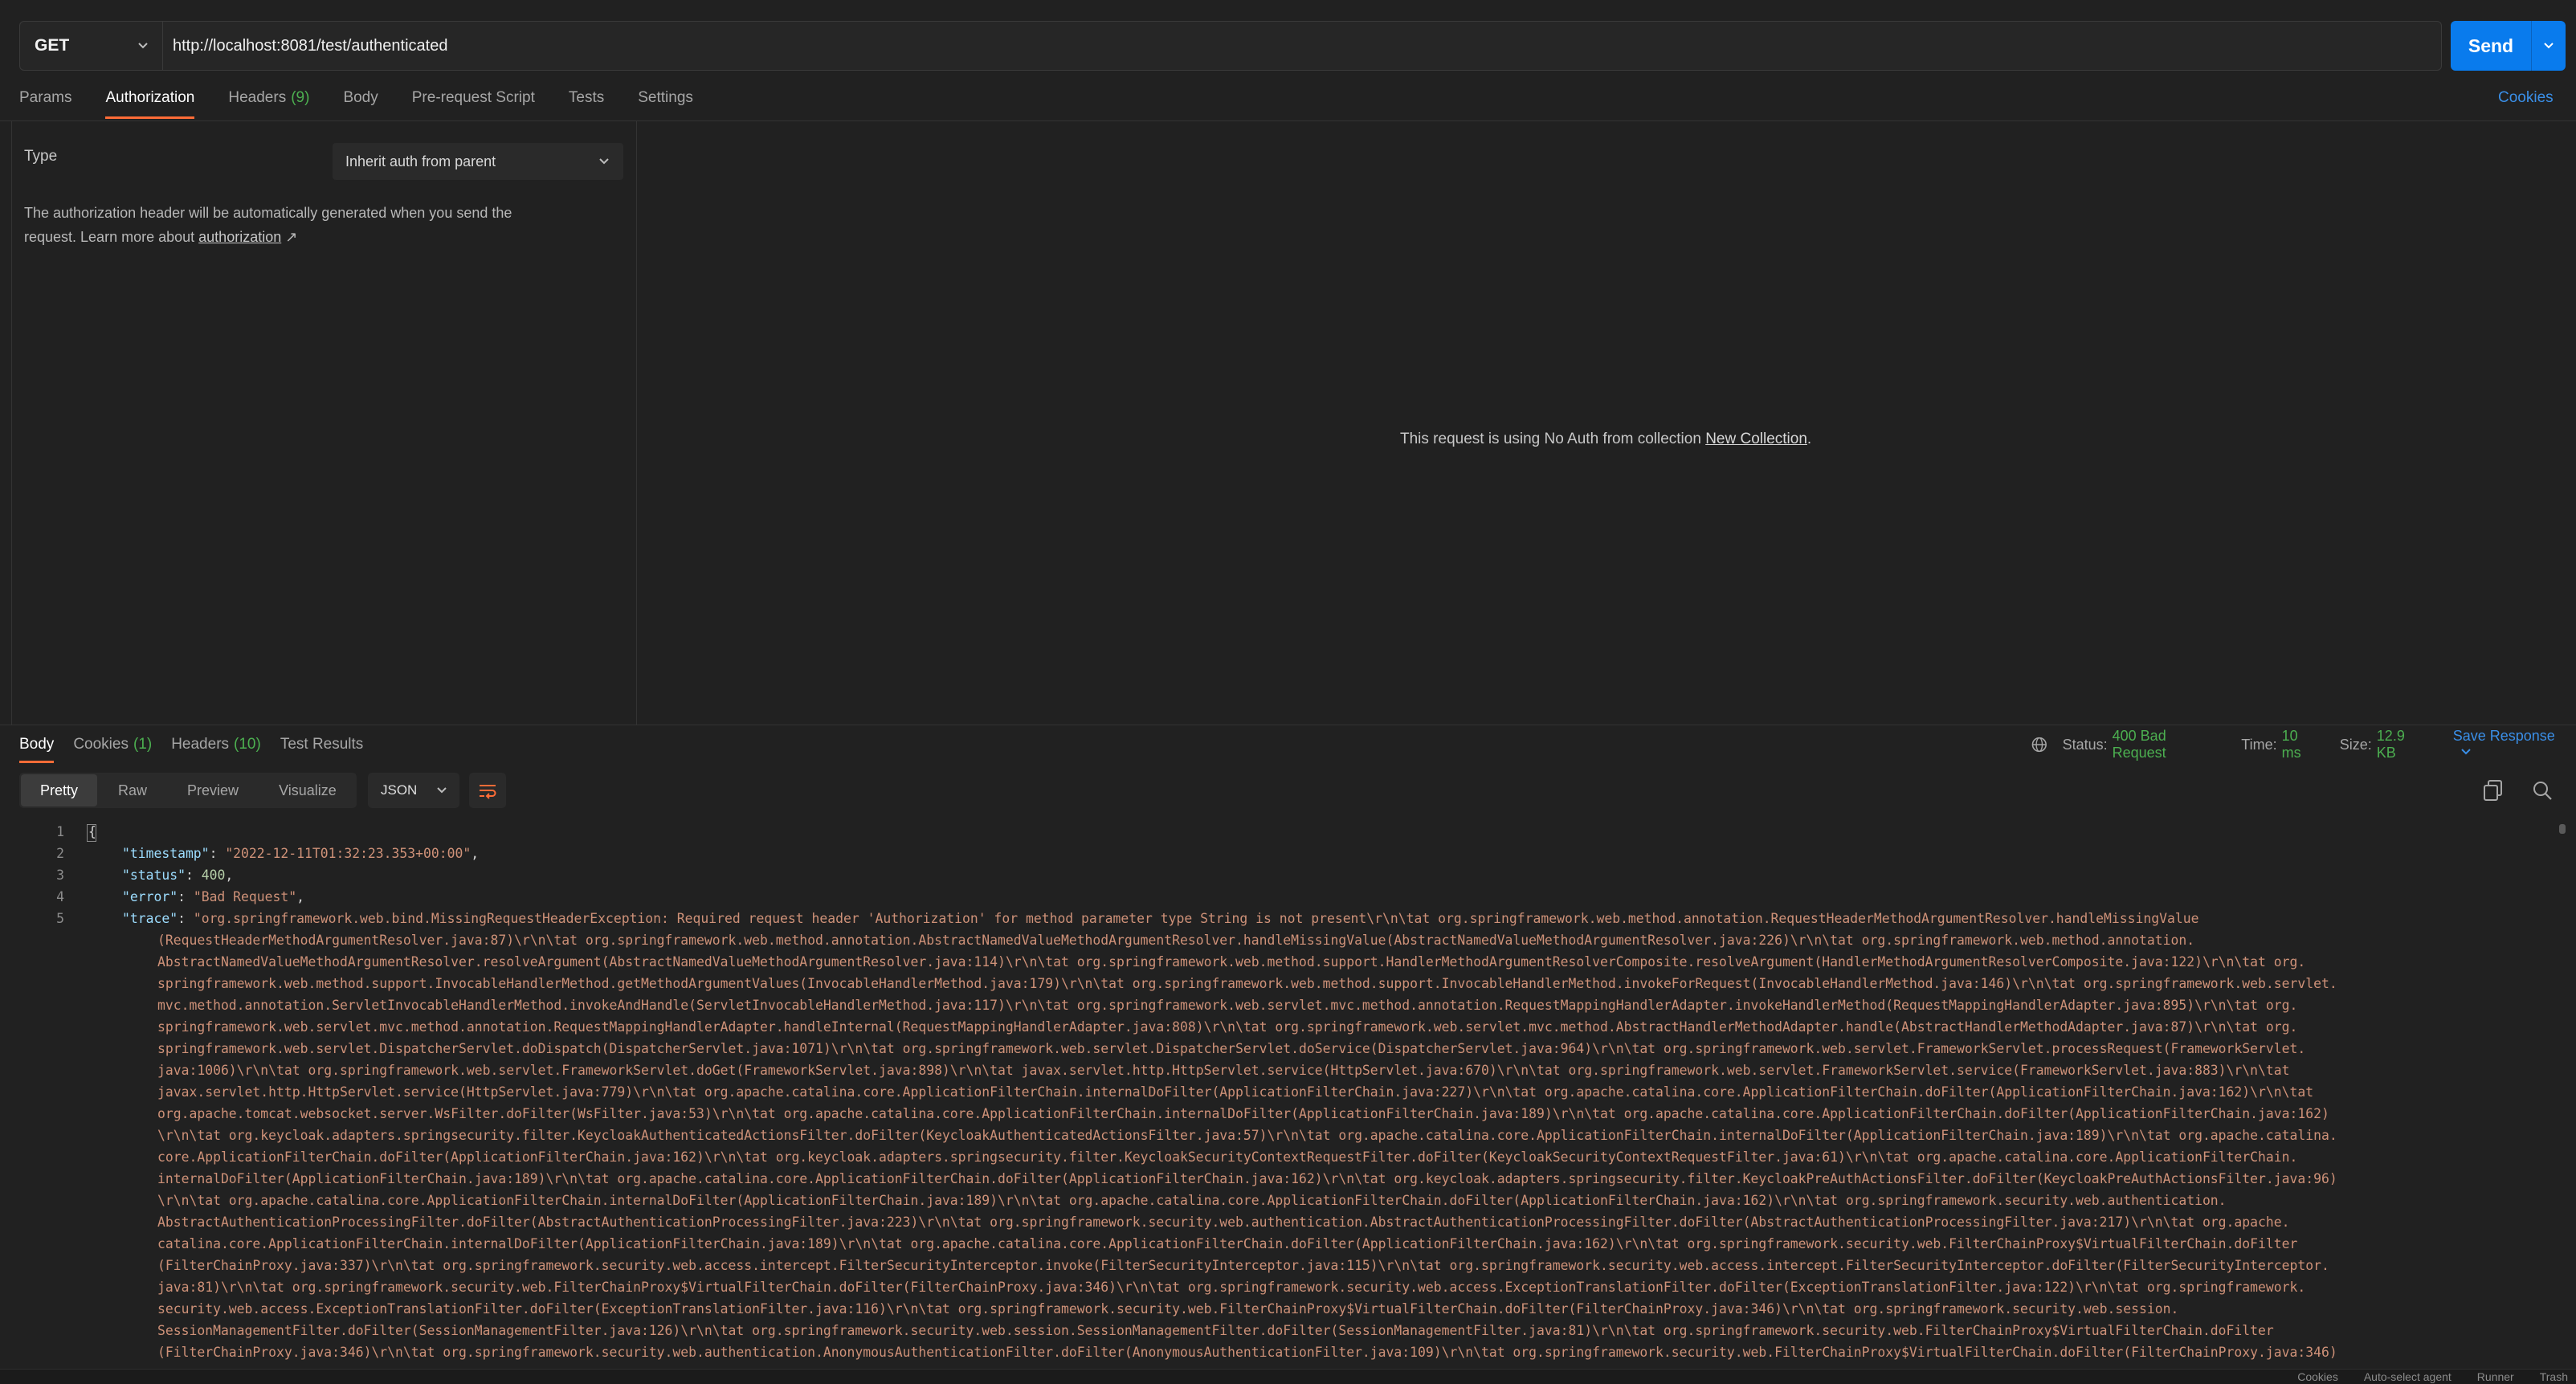 Image resolution: width=2576 pixels, height=1384 pixels. Describe the element at coordinates (2402, 744) in the screenshot. I see `size-value: 12.9 KB` at that location.